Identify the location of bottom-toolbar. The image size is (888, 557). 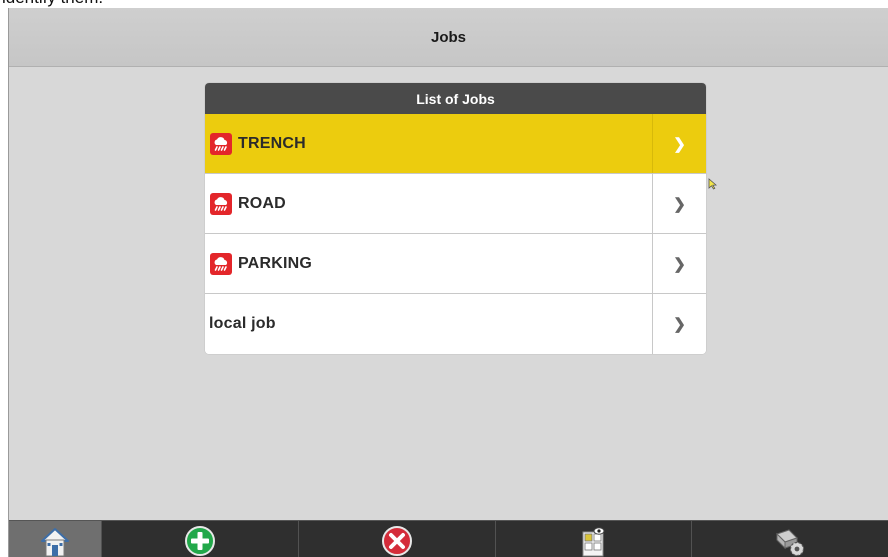
(448, 538).